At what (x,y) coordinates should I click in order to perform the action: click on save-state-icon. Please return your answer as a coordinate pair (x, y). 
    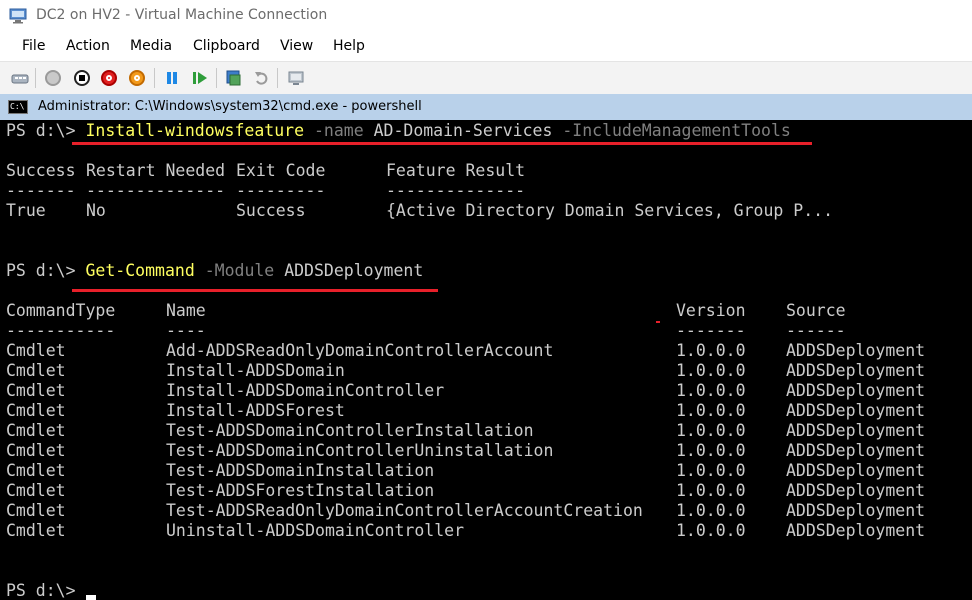
    Looking at the image, I should click on (137, 78).